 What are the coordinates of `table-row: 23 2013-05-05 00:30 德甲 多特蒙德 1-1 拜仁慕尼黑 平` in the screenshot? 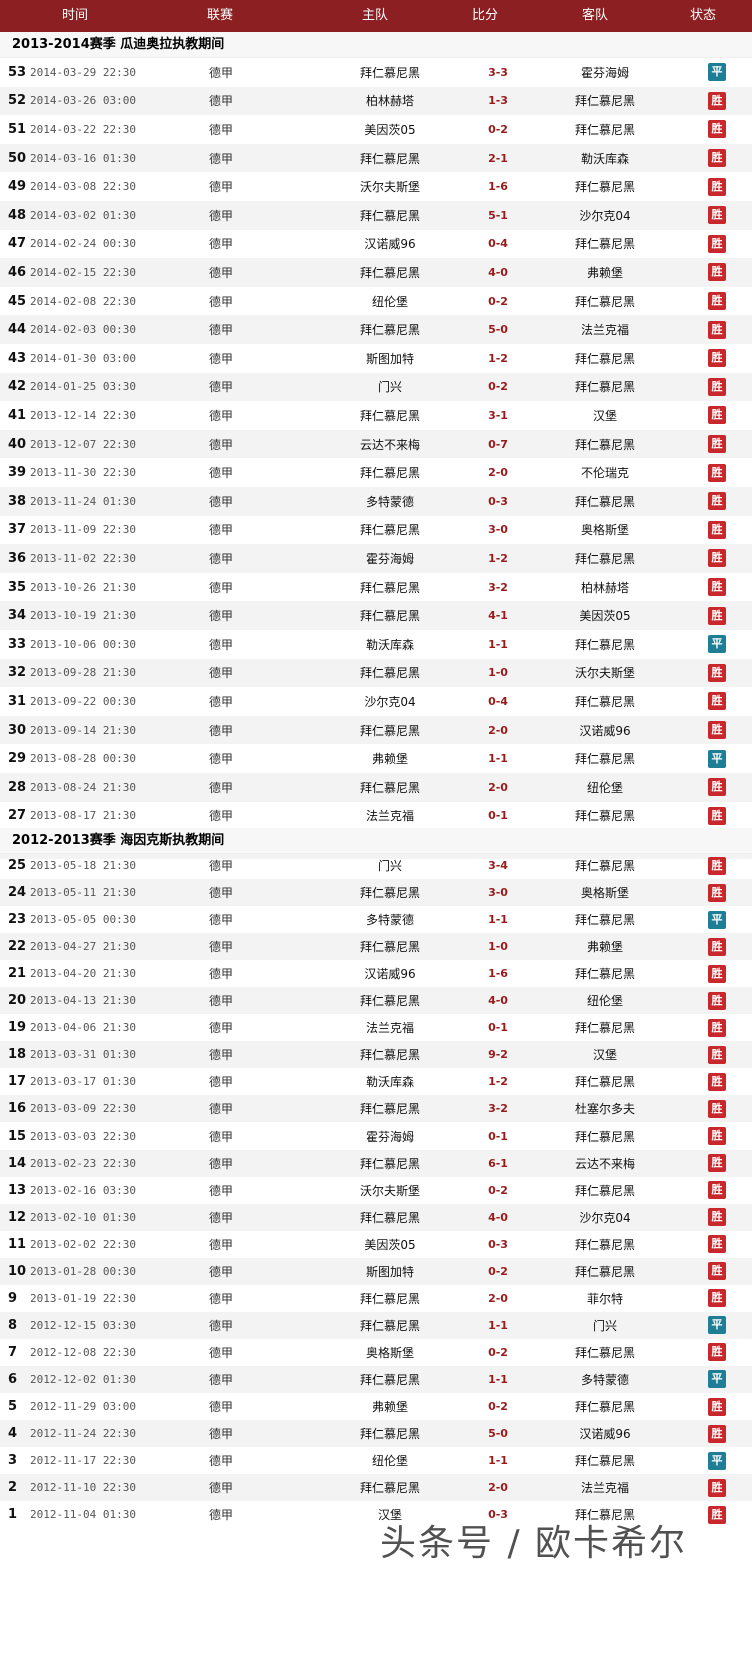 It's located at (376, 919).